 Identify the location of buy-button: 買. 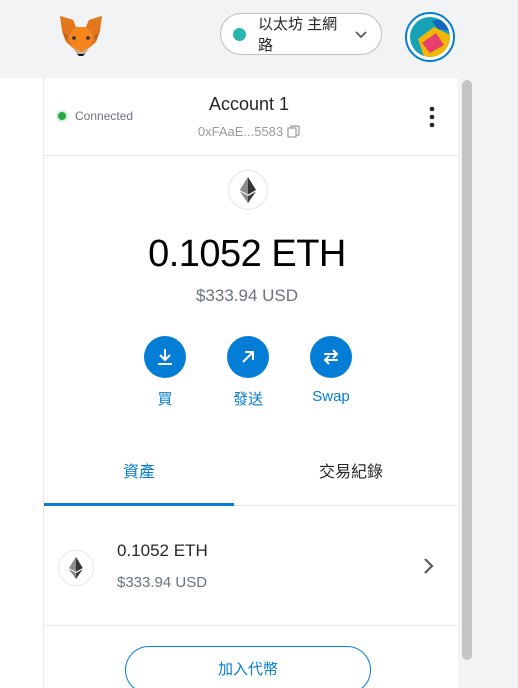
(165, 372).